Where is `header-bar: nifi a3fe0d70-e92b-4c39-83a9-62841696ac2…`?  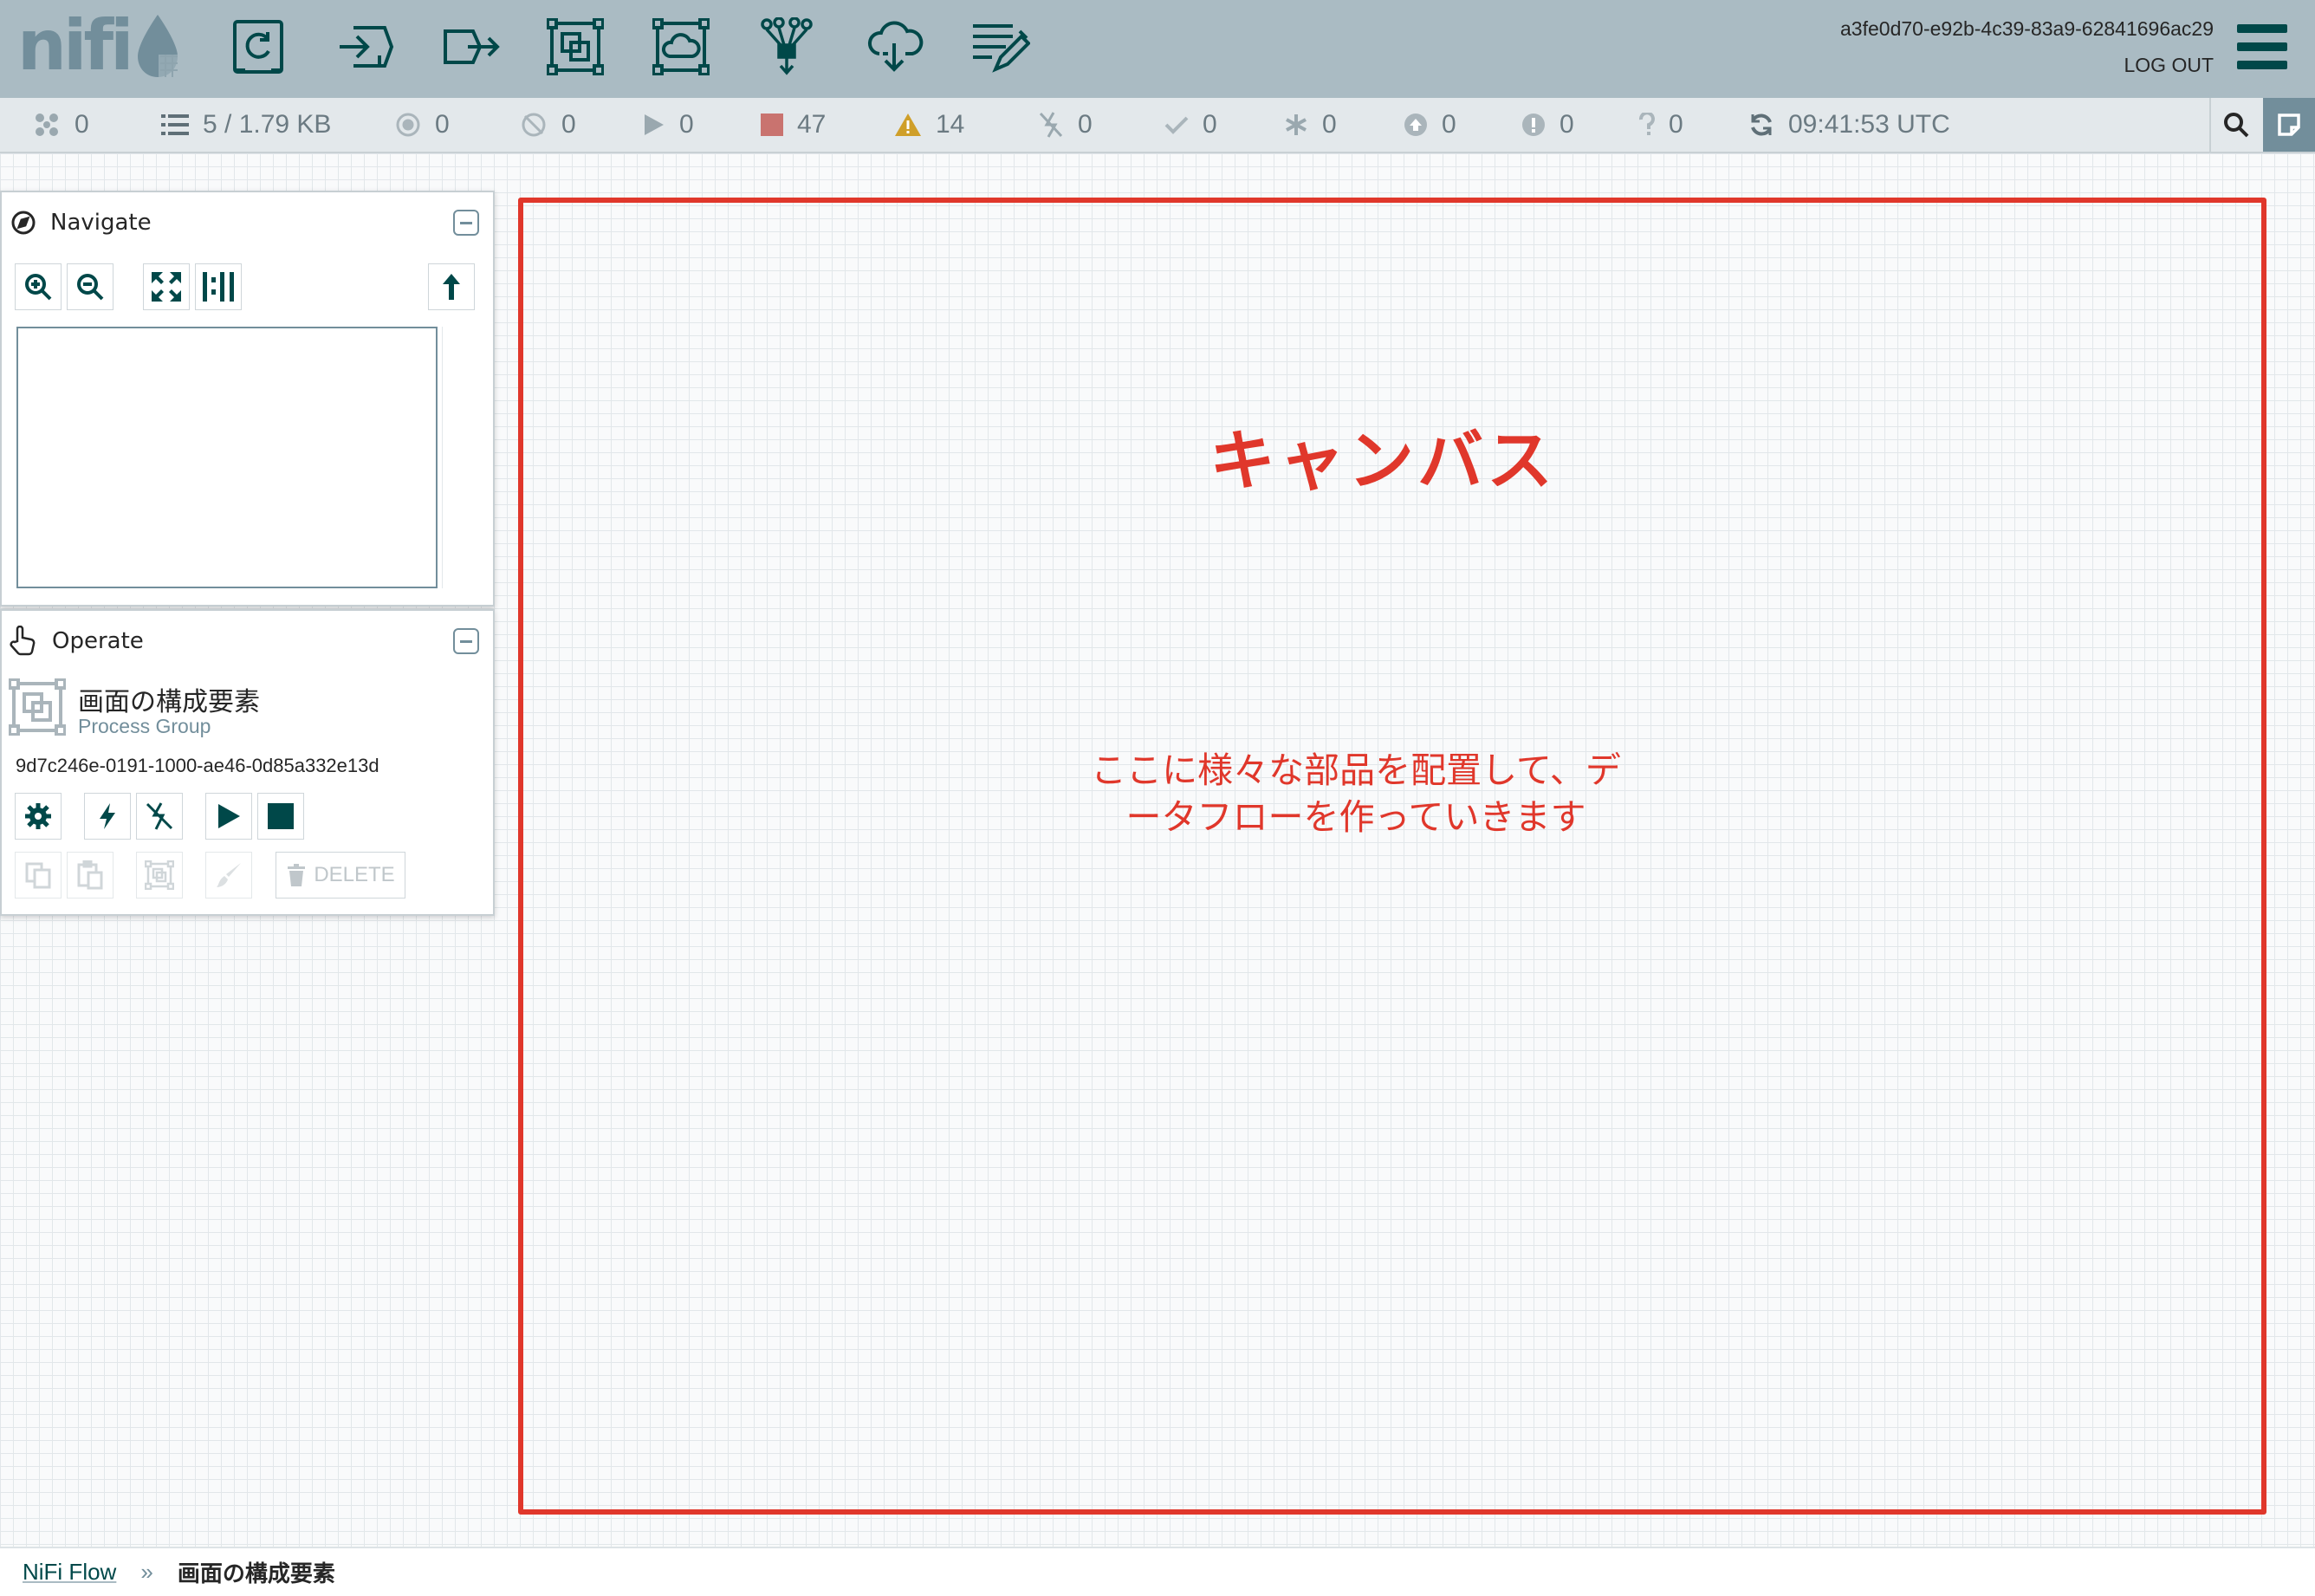 header-bar: nifi a3fe0d70-e92b-4c39-83a9-62841696ac2… is located at coordinates (1157, 49).